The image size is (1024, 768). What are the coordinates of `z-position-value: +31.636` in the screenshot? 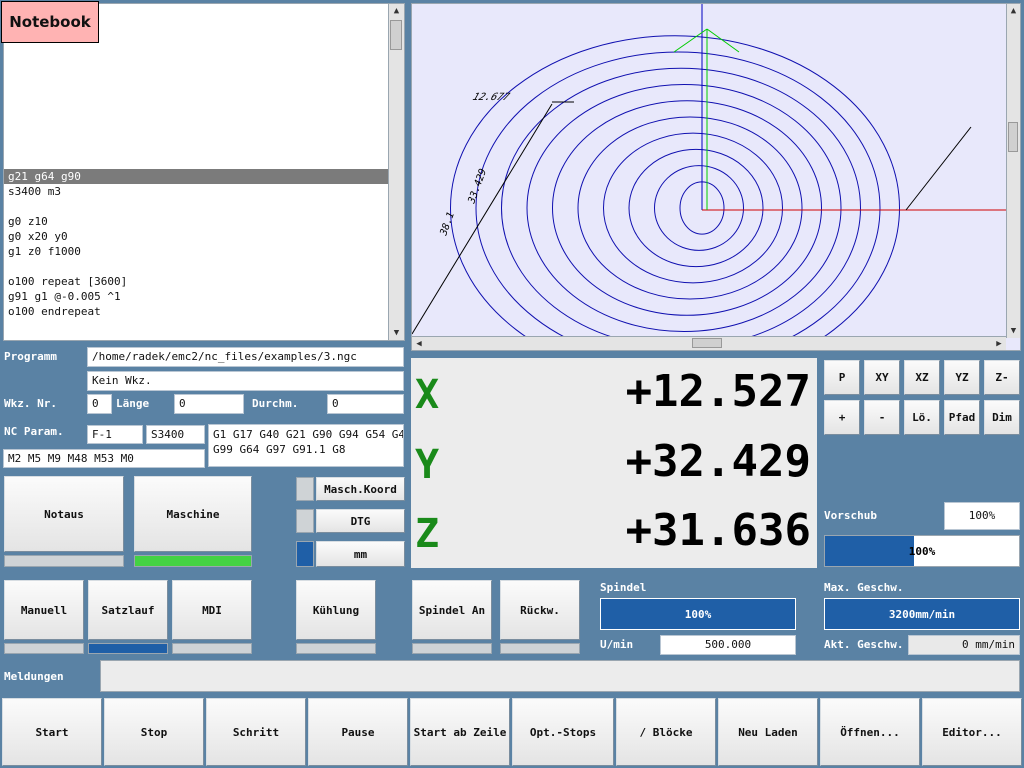 It's located at (718, 530).